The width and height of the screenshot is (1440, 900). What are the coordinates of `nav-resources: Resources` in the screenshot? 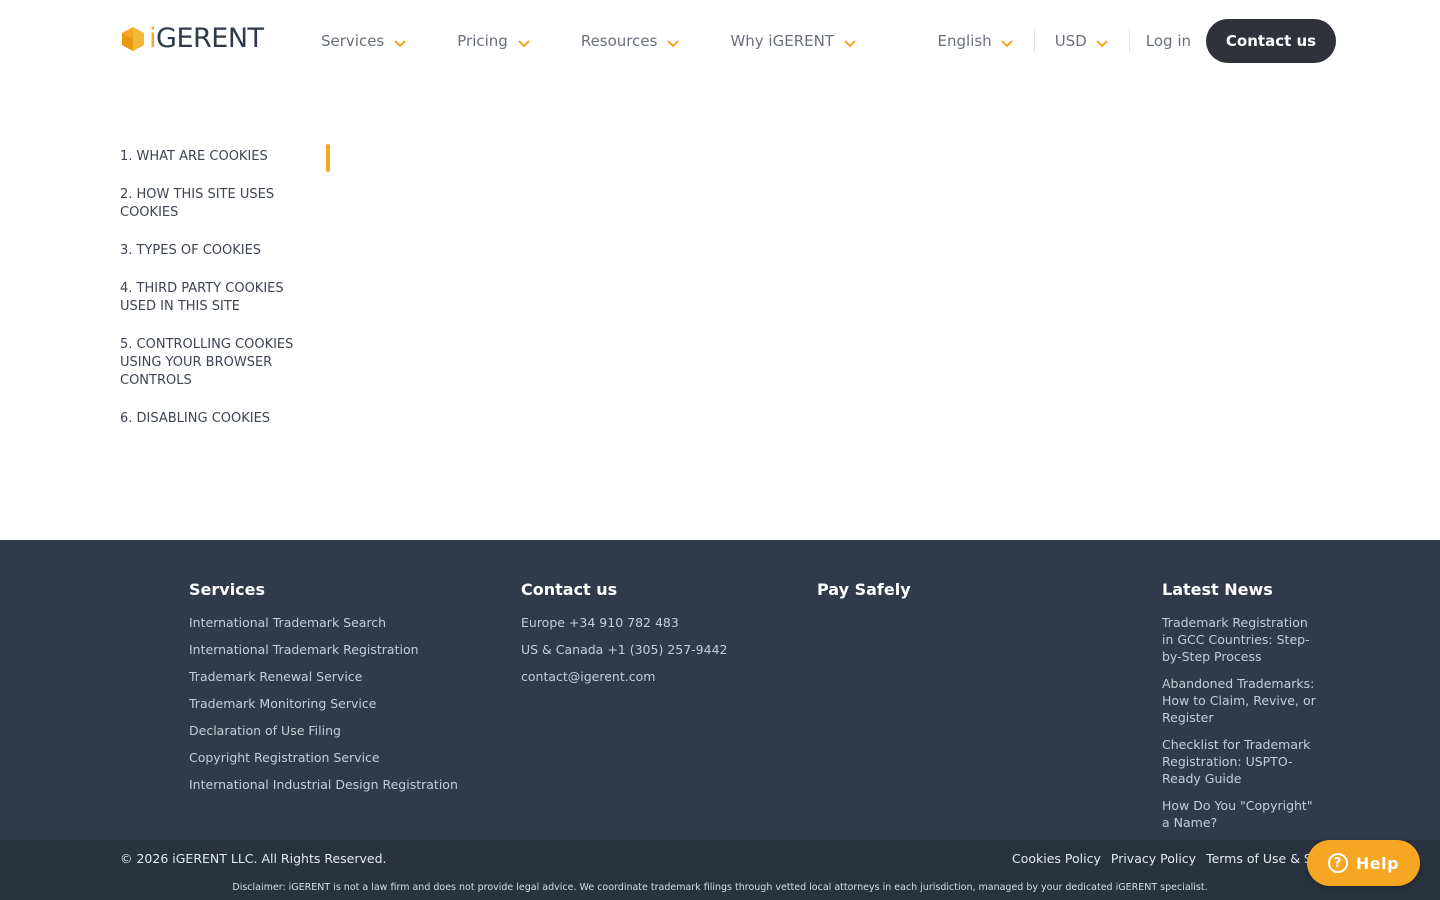 It's located at (631, 41).